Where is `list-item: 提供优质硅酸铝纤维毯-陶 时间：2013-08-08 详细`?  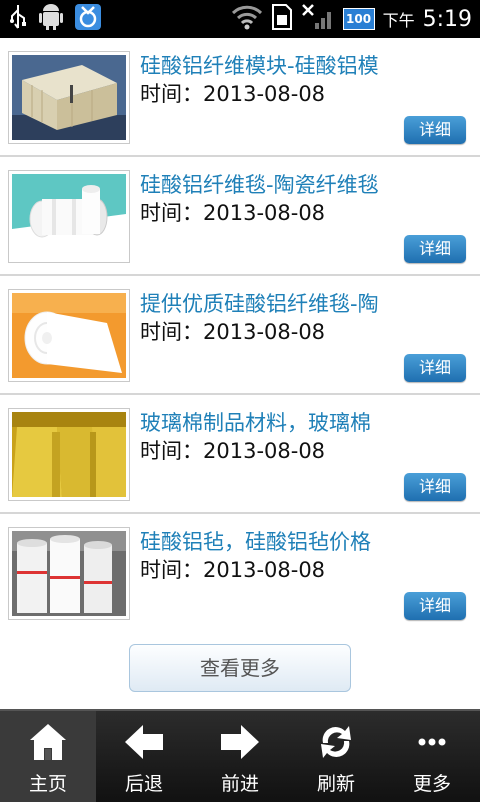 list-item: 提供优质硅酸铝纤维毯-陶 时间：2013-08-08 详细 is located at coordinates (240, 335).